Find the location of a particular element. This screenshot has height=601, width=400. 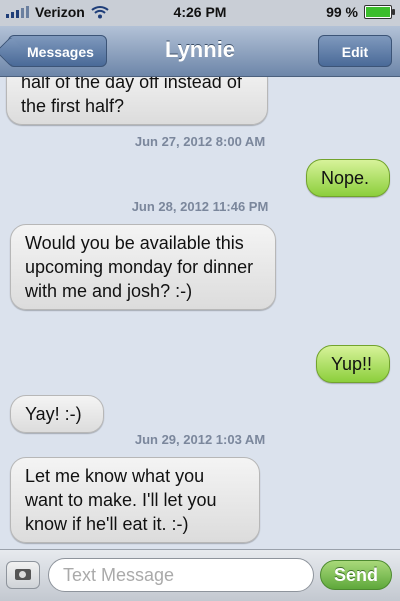

message-outgoing: Nope. is located at coordinates (348, 178).